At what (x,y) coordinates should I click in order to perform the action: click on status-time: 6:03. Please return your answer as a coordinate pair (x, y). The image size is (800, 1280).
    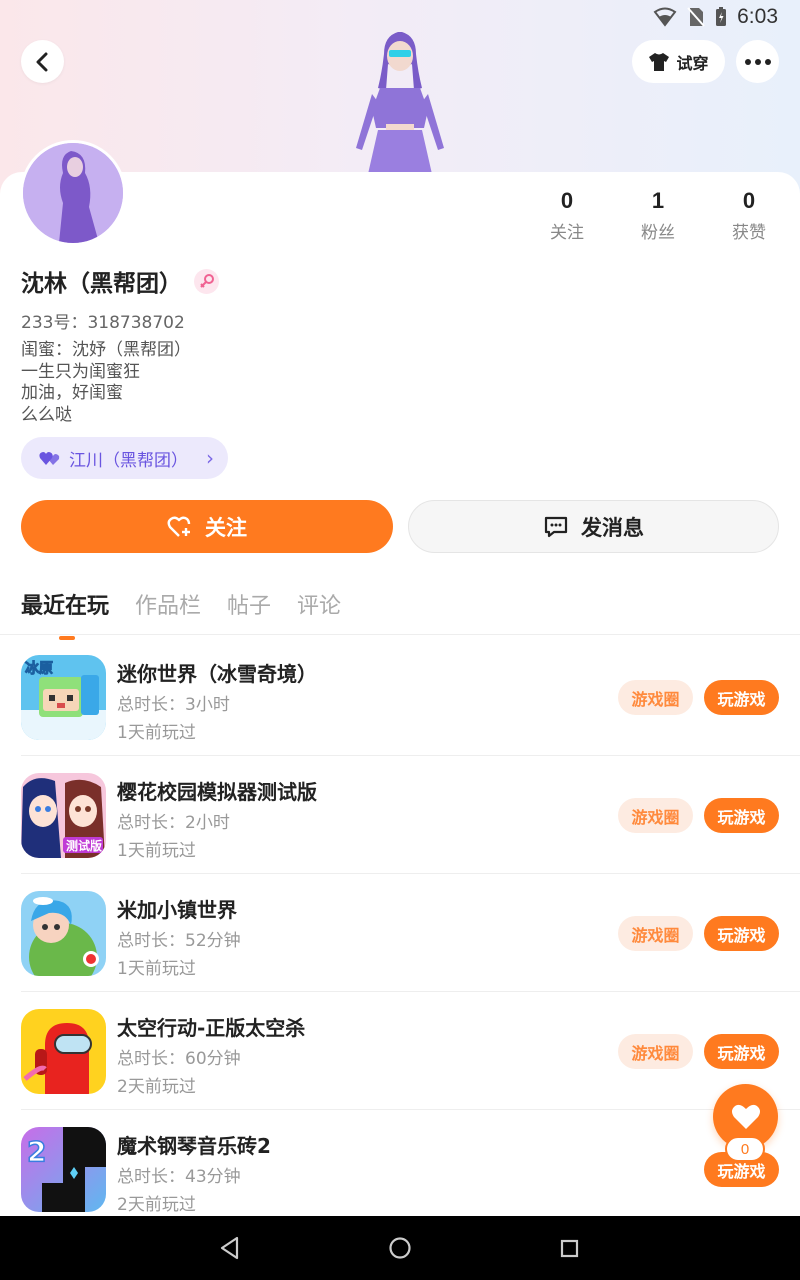
    Looking at the image, I should click on (757, 16).